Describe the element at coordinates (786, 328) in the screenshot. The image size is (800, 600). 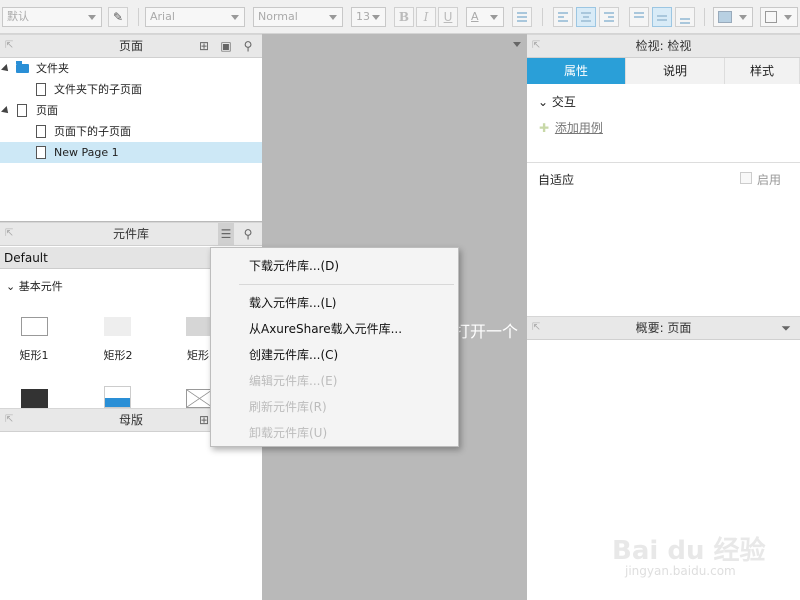
I see `filter-icon: ⏷` at that location.